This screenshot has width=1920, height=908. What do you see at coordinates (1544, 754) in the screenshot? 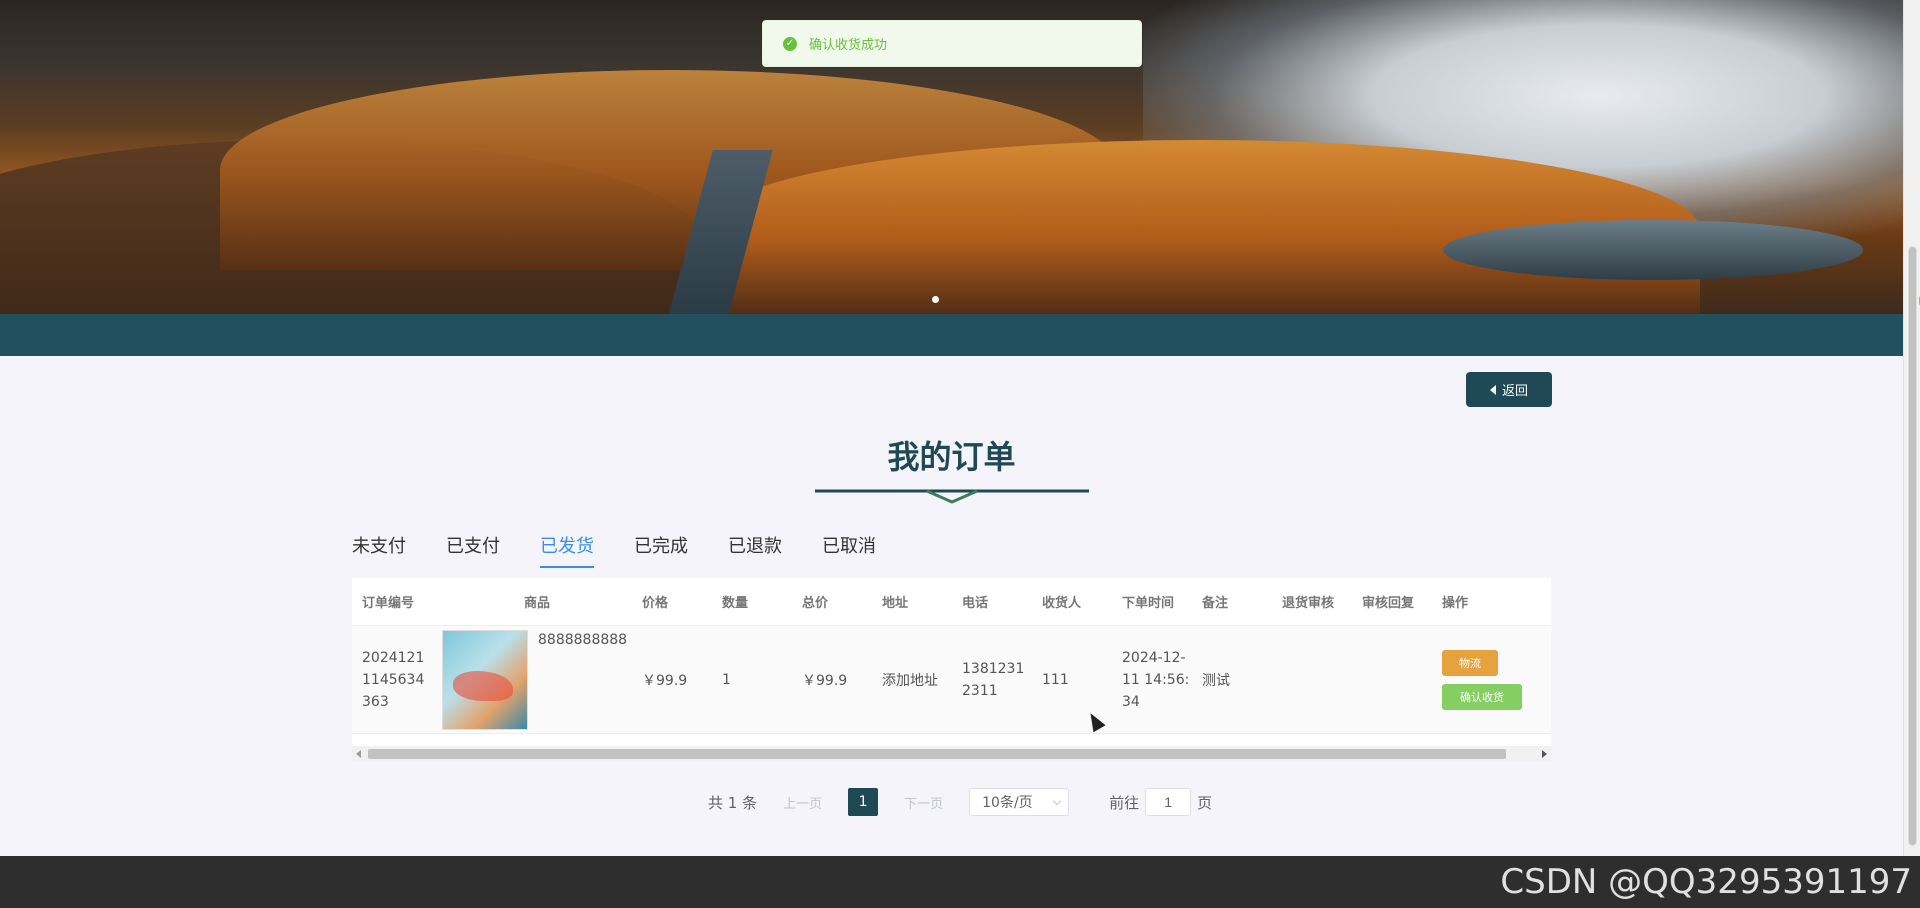
I see `scroll-right-icon` at bounding box center [1544, 754].